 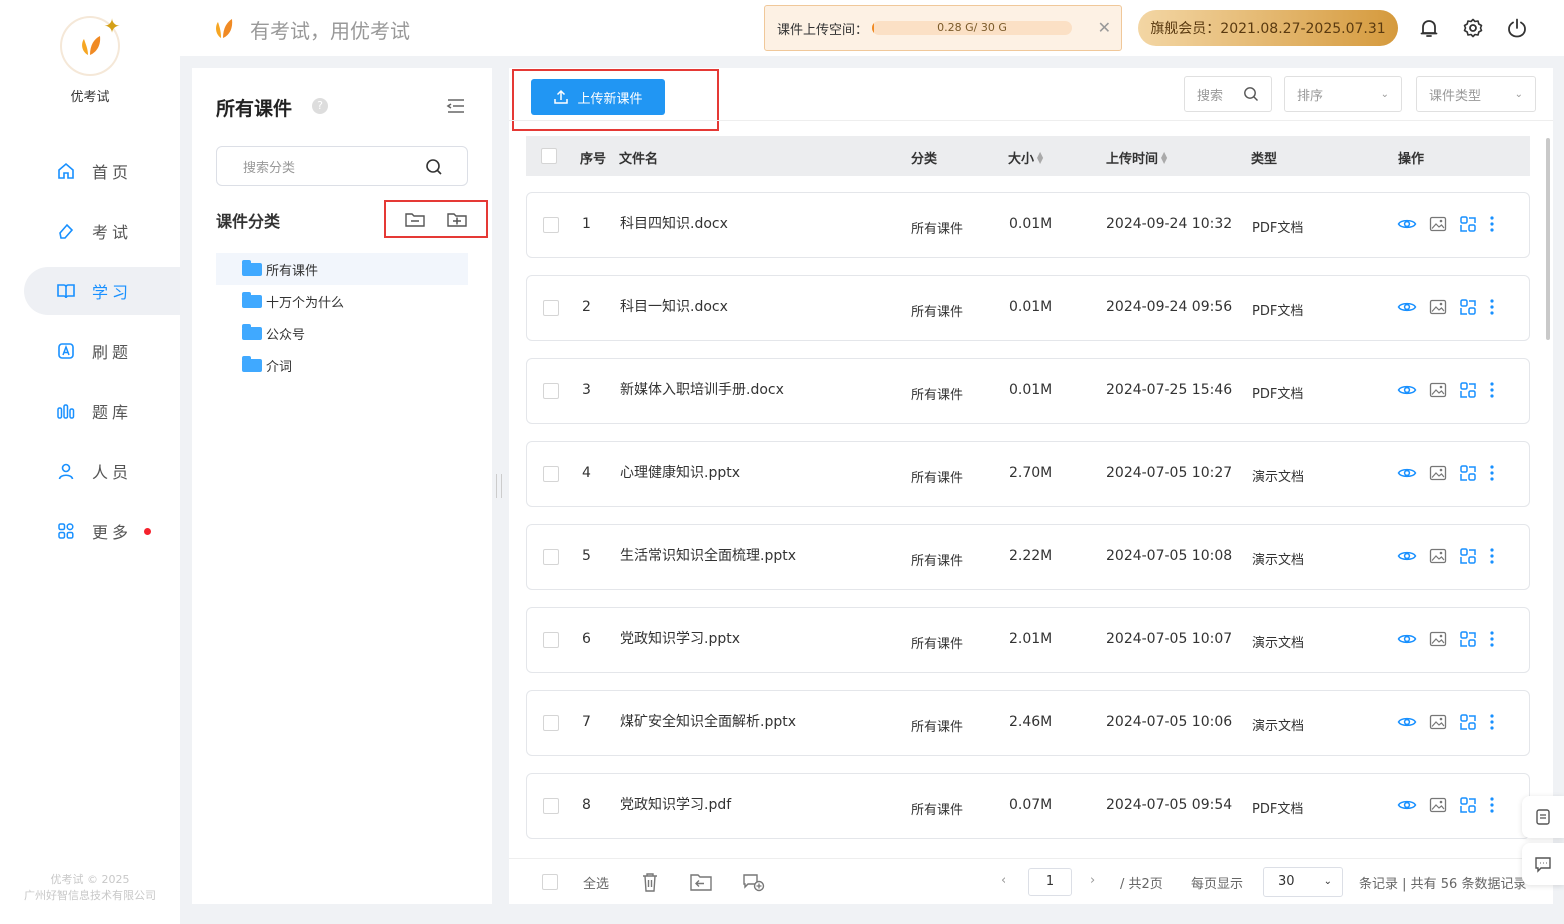 What do you see at coordinates (674, 306) in the screenshot?
I see `file-name: 科目一知识.docx` at bounding box center [674, 306].